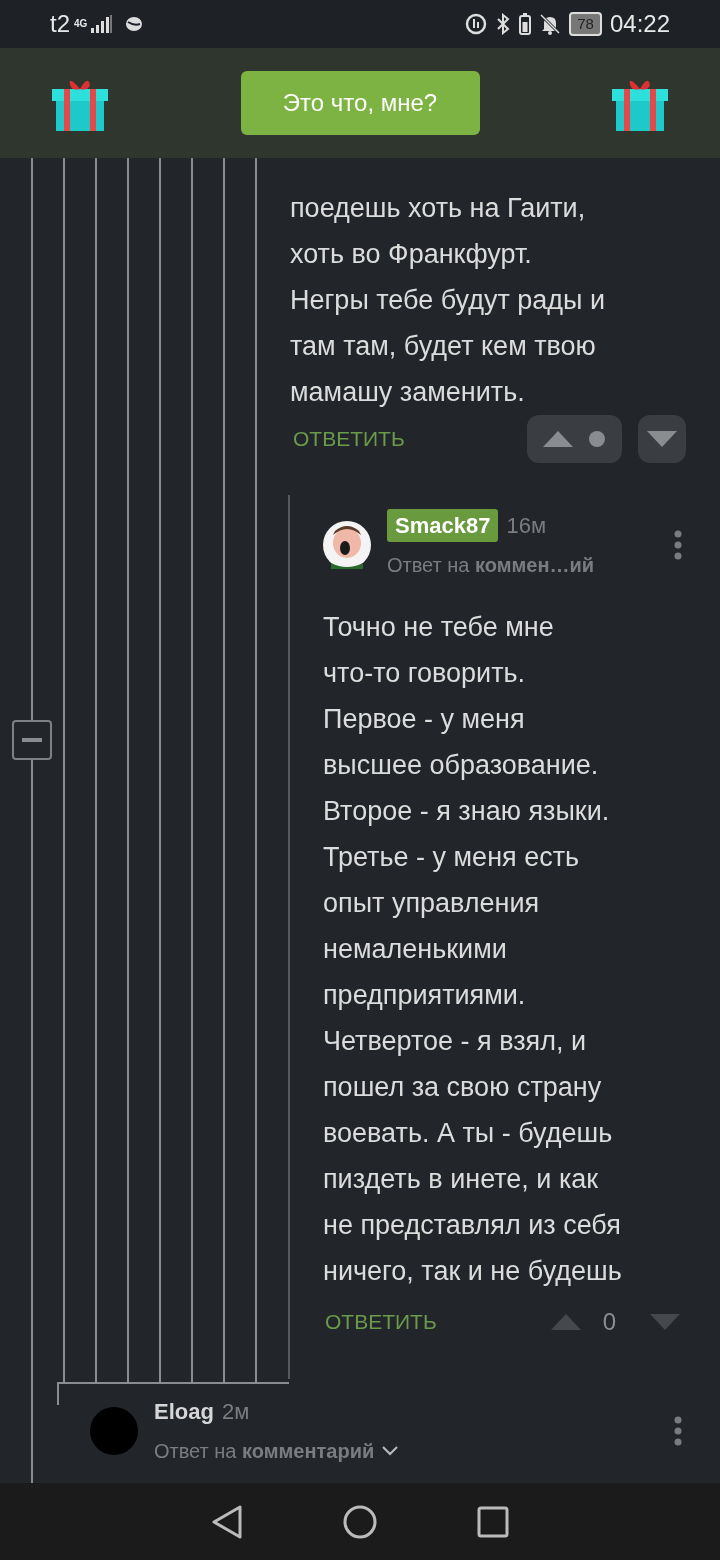 Image resolution: width=720 pixels, height=1560 pixels. I want to click on hidden-score-icon, so click(597, 439).